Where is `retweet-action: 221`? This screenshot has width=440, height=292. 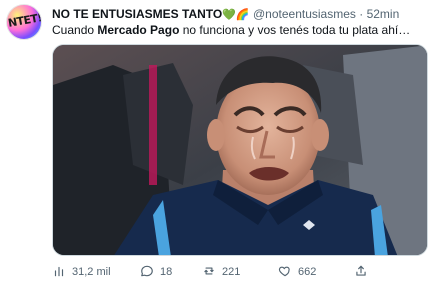 retweet-action: 221 is located at coordinates (221, 272).